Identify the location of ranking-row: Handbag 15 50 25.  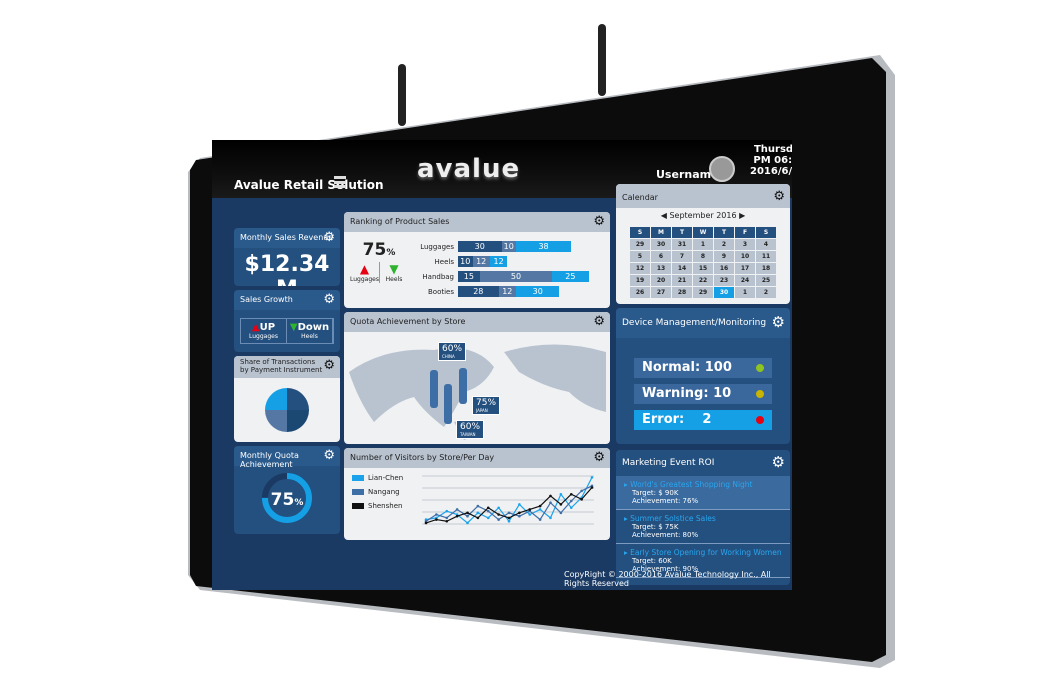
(498, 276).